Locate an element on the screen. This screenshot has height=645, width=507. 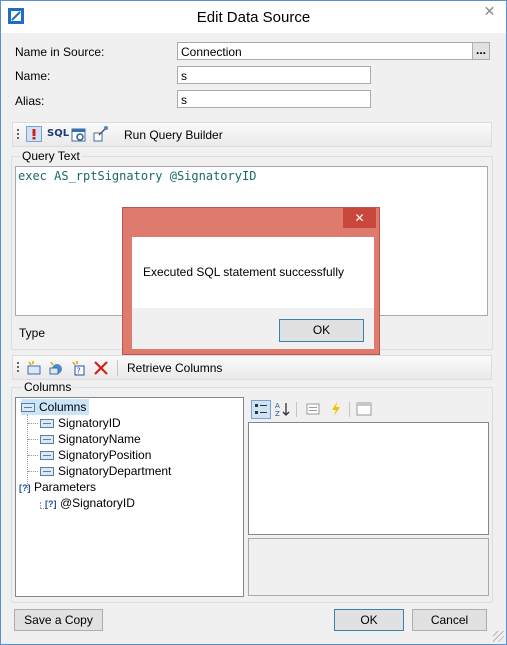
run-query-builder-button: Run Query Builder is located at coordinates (173, 135).